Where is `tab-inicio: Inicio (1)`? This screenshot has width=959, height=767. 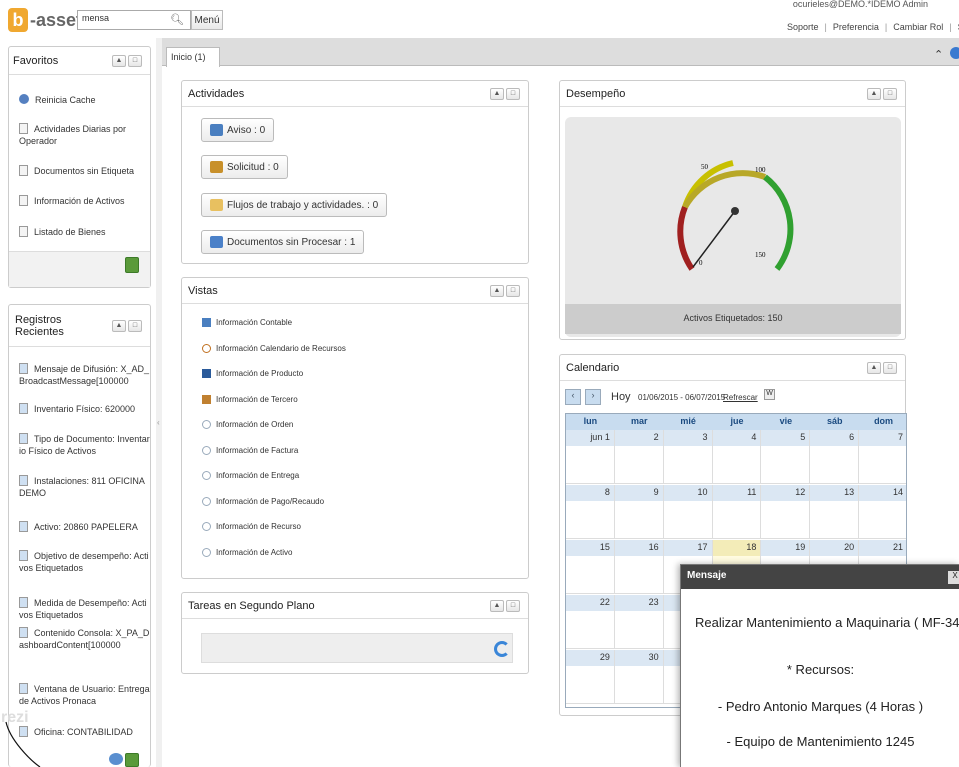 tab-inicio: Inicio (1) is located at coordinates (193, 57).